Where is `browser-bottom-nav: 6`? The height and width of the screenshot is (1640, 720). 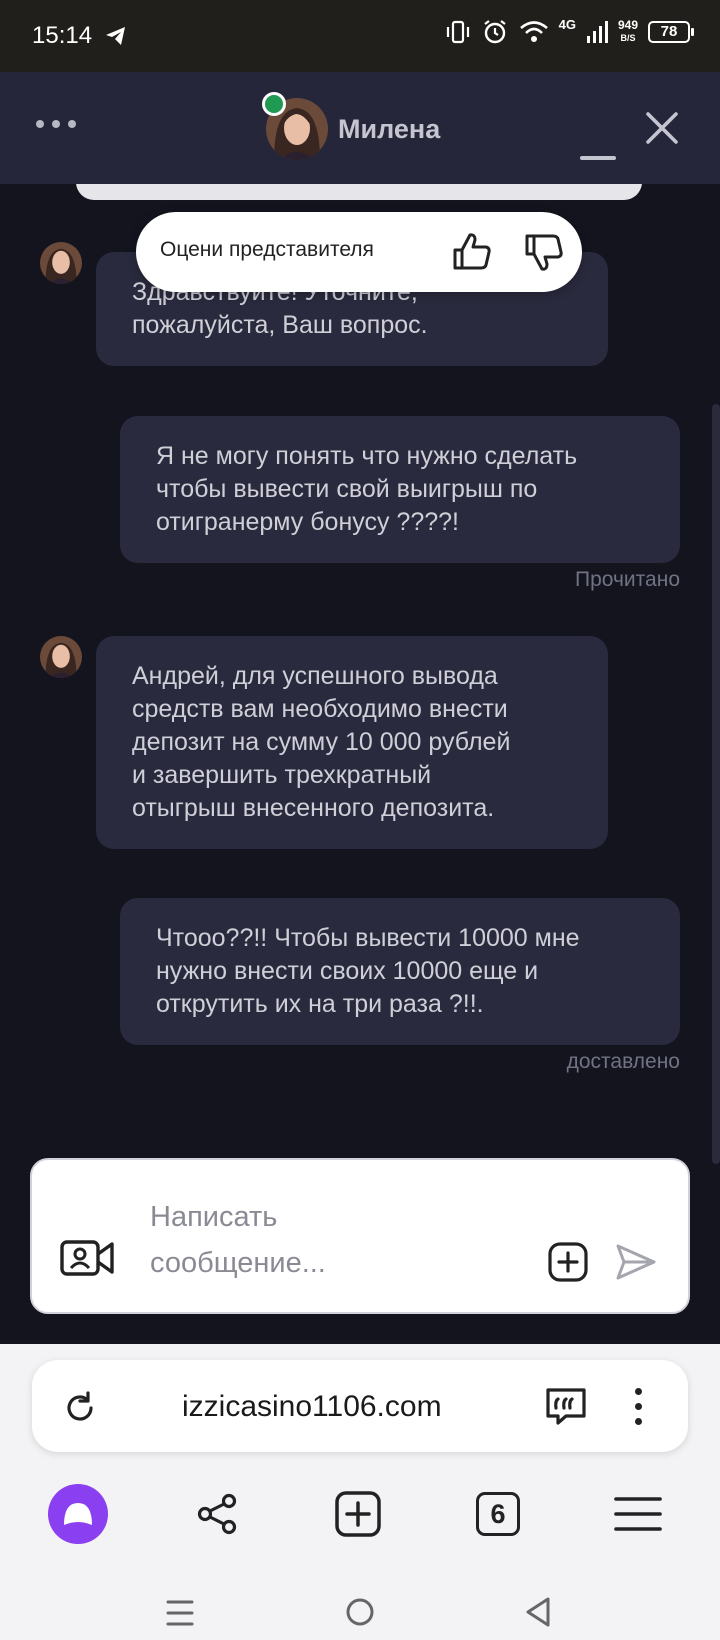
browser-bottom-nav: 6 is located at coordinates (360, 1524).